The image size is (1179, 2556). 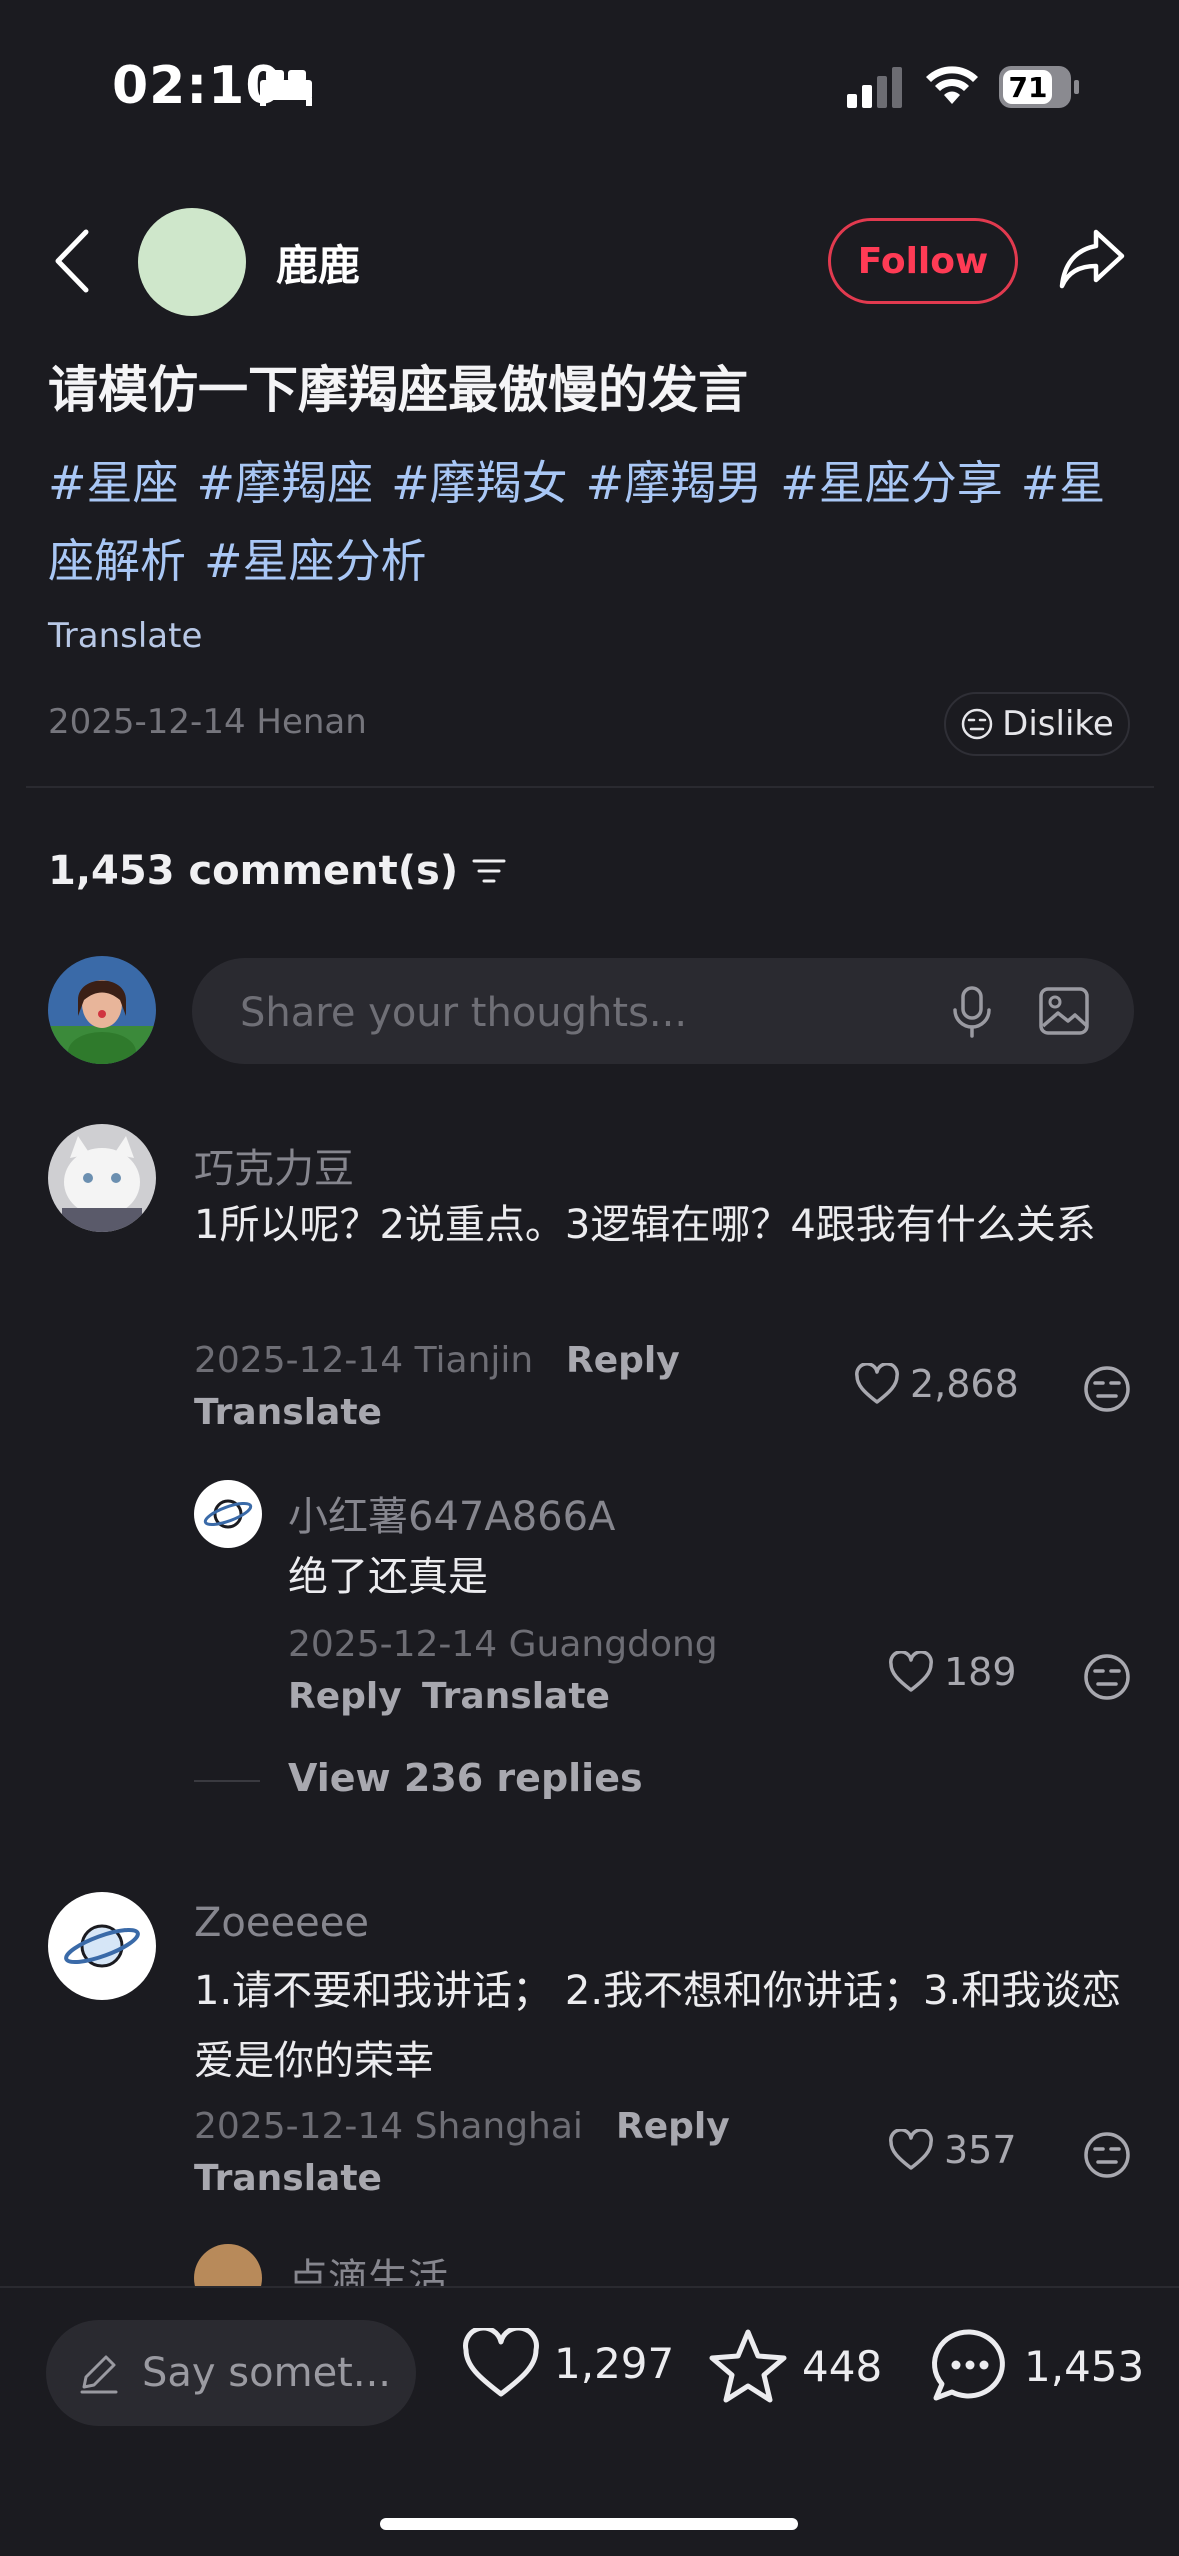 I want to click on tag-link: #星座, so click(x=113, y=483).